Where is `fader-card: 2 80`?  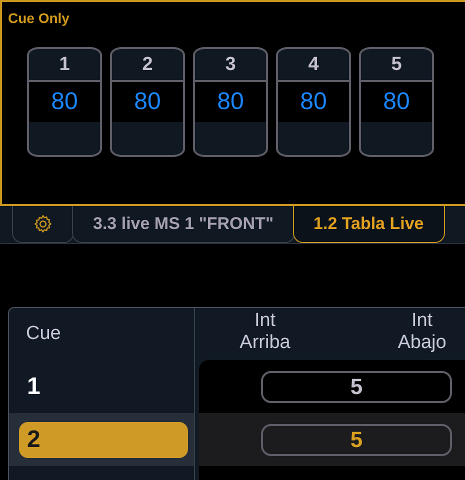 fader-card: 2 80 is located at coordinates (147, 102).